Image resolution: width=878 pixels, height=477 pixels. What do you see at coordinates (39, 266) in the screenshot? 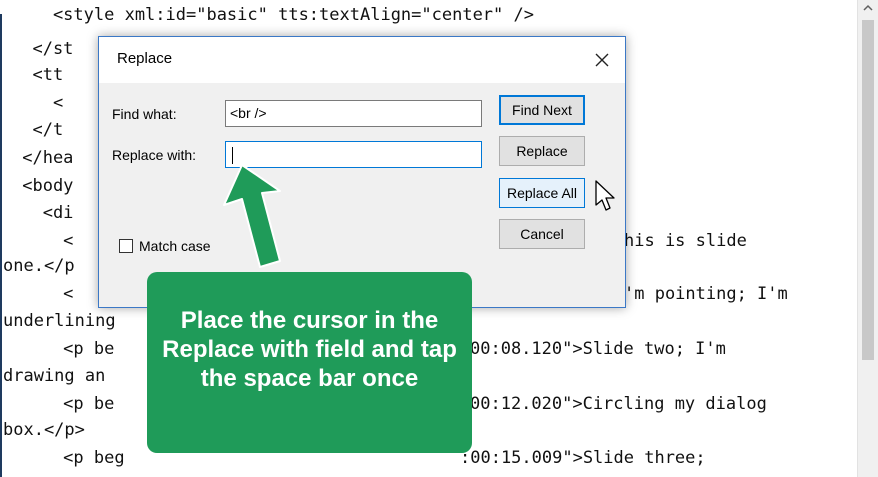
I see `code-line: one.</p` at bounding box center [39, 266].